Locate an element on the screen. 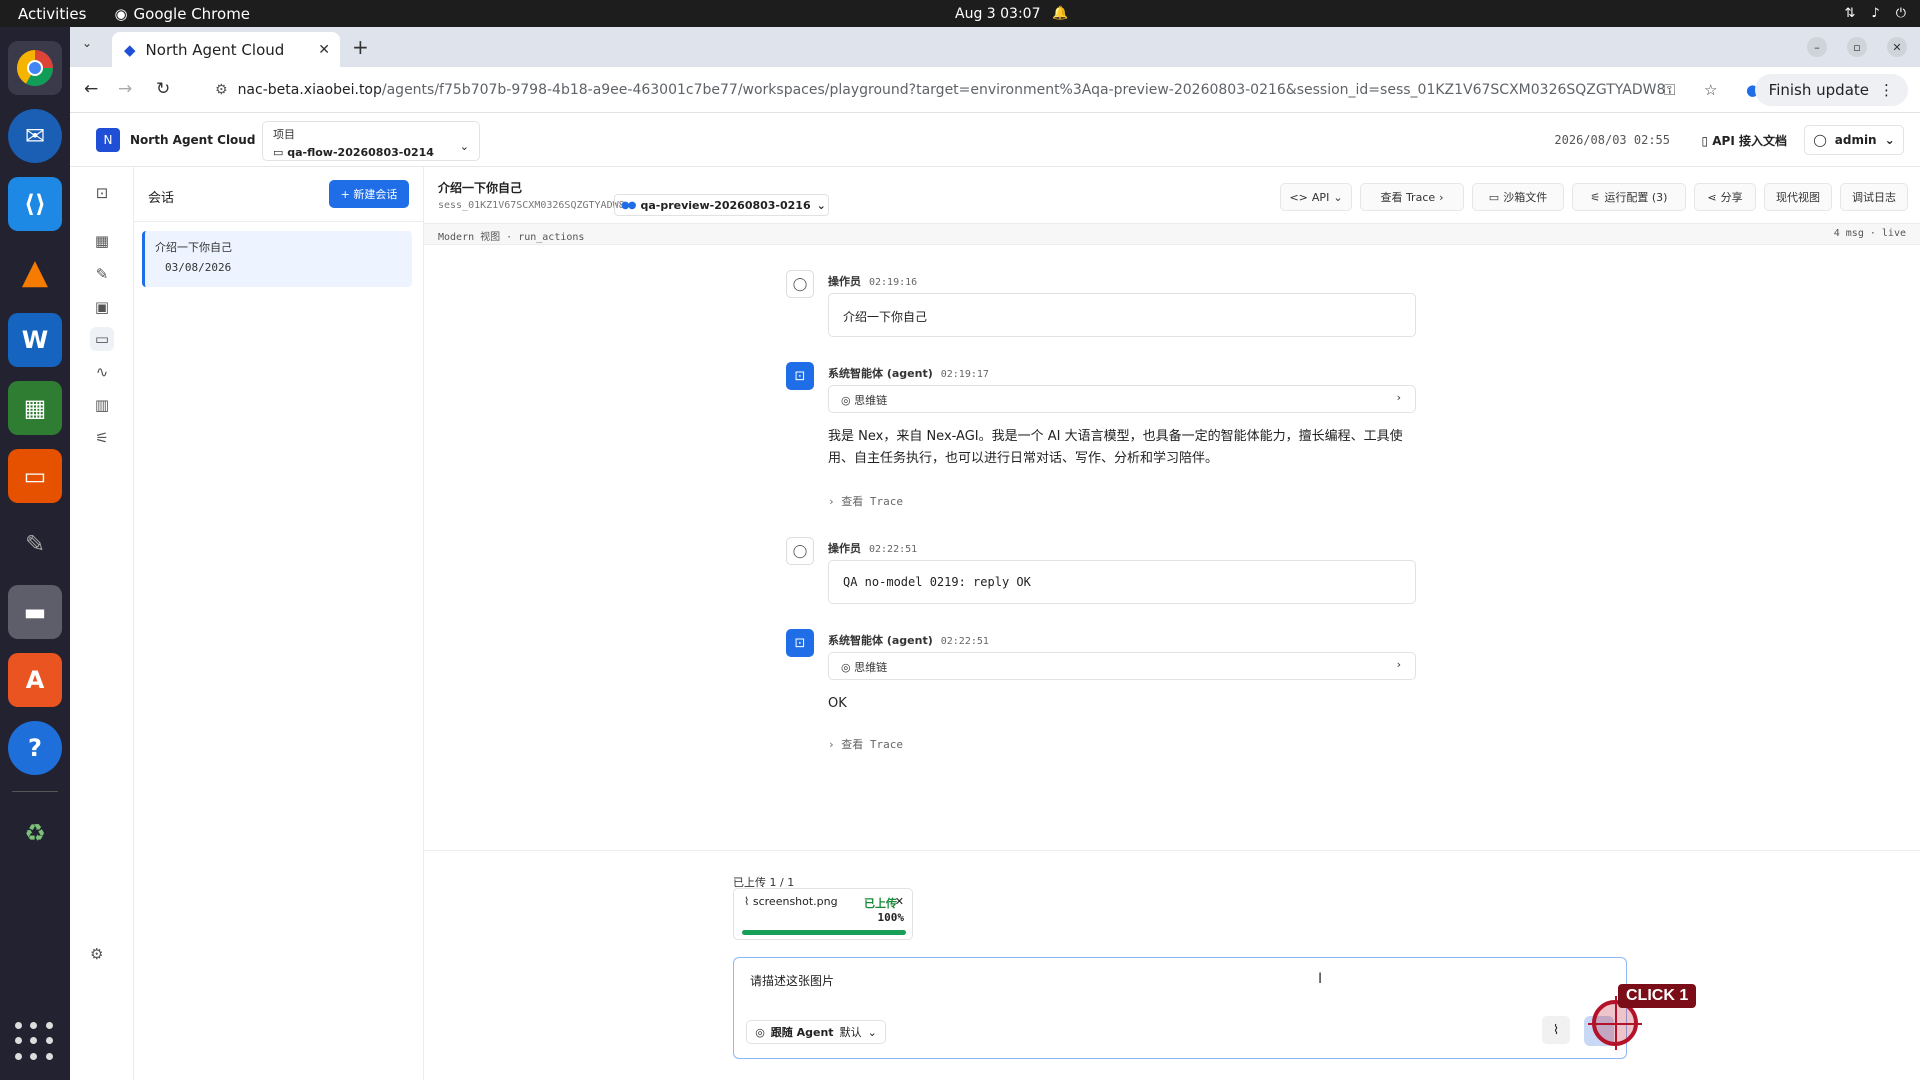 This screenshot has width=1920, height=1080. system-tray: ⇅ ♪ ⏻ is located at coordinates (1876, 13).